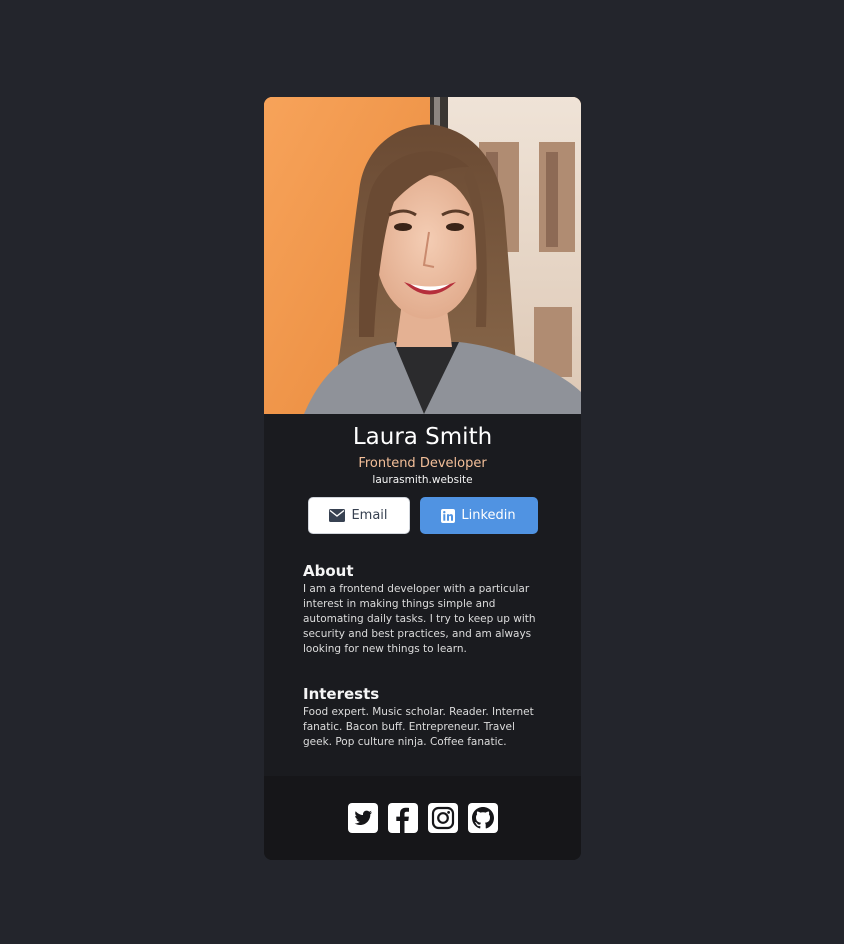 This screenshot has width=844, height=944. What do you see at coordinates (337, 515) in the screenshot?
I see `envelope-icon` at bounding box center [337, 515].